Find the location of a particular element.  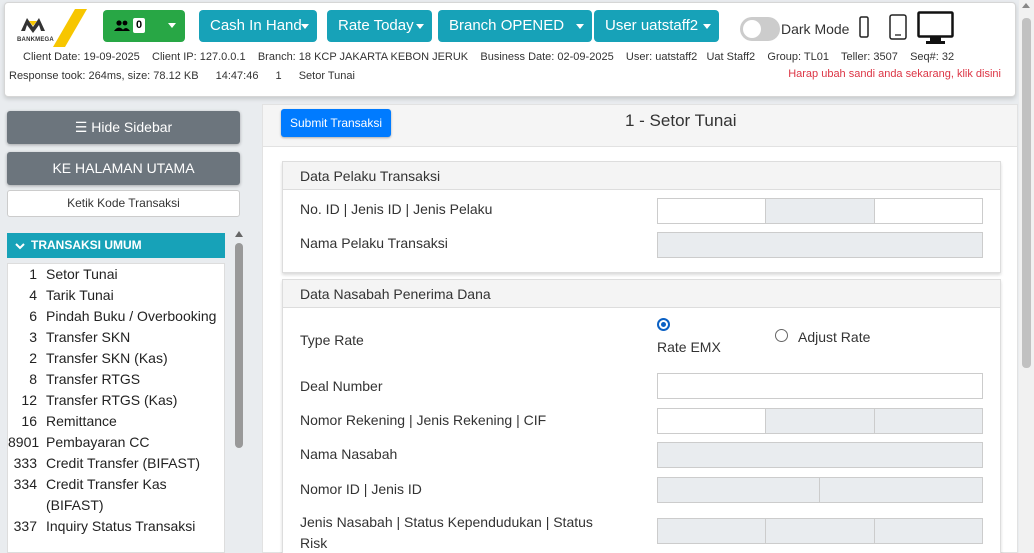

dark-mode-toggle is located at coordinates (760, 29).